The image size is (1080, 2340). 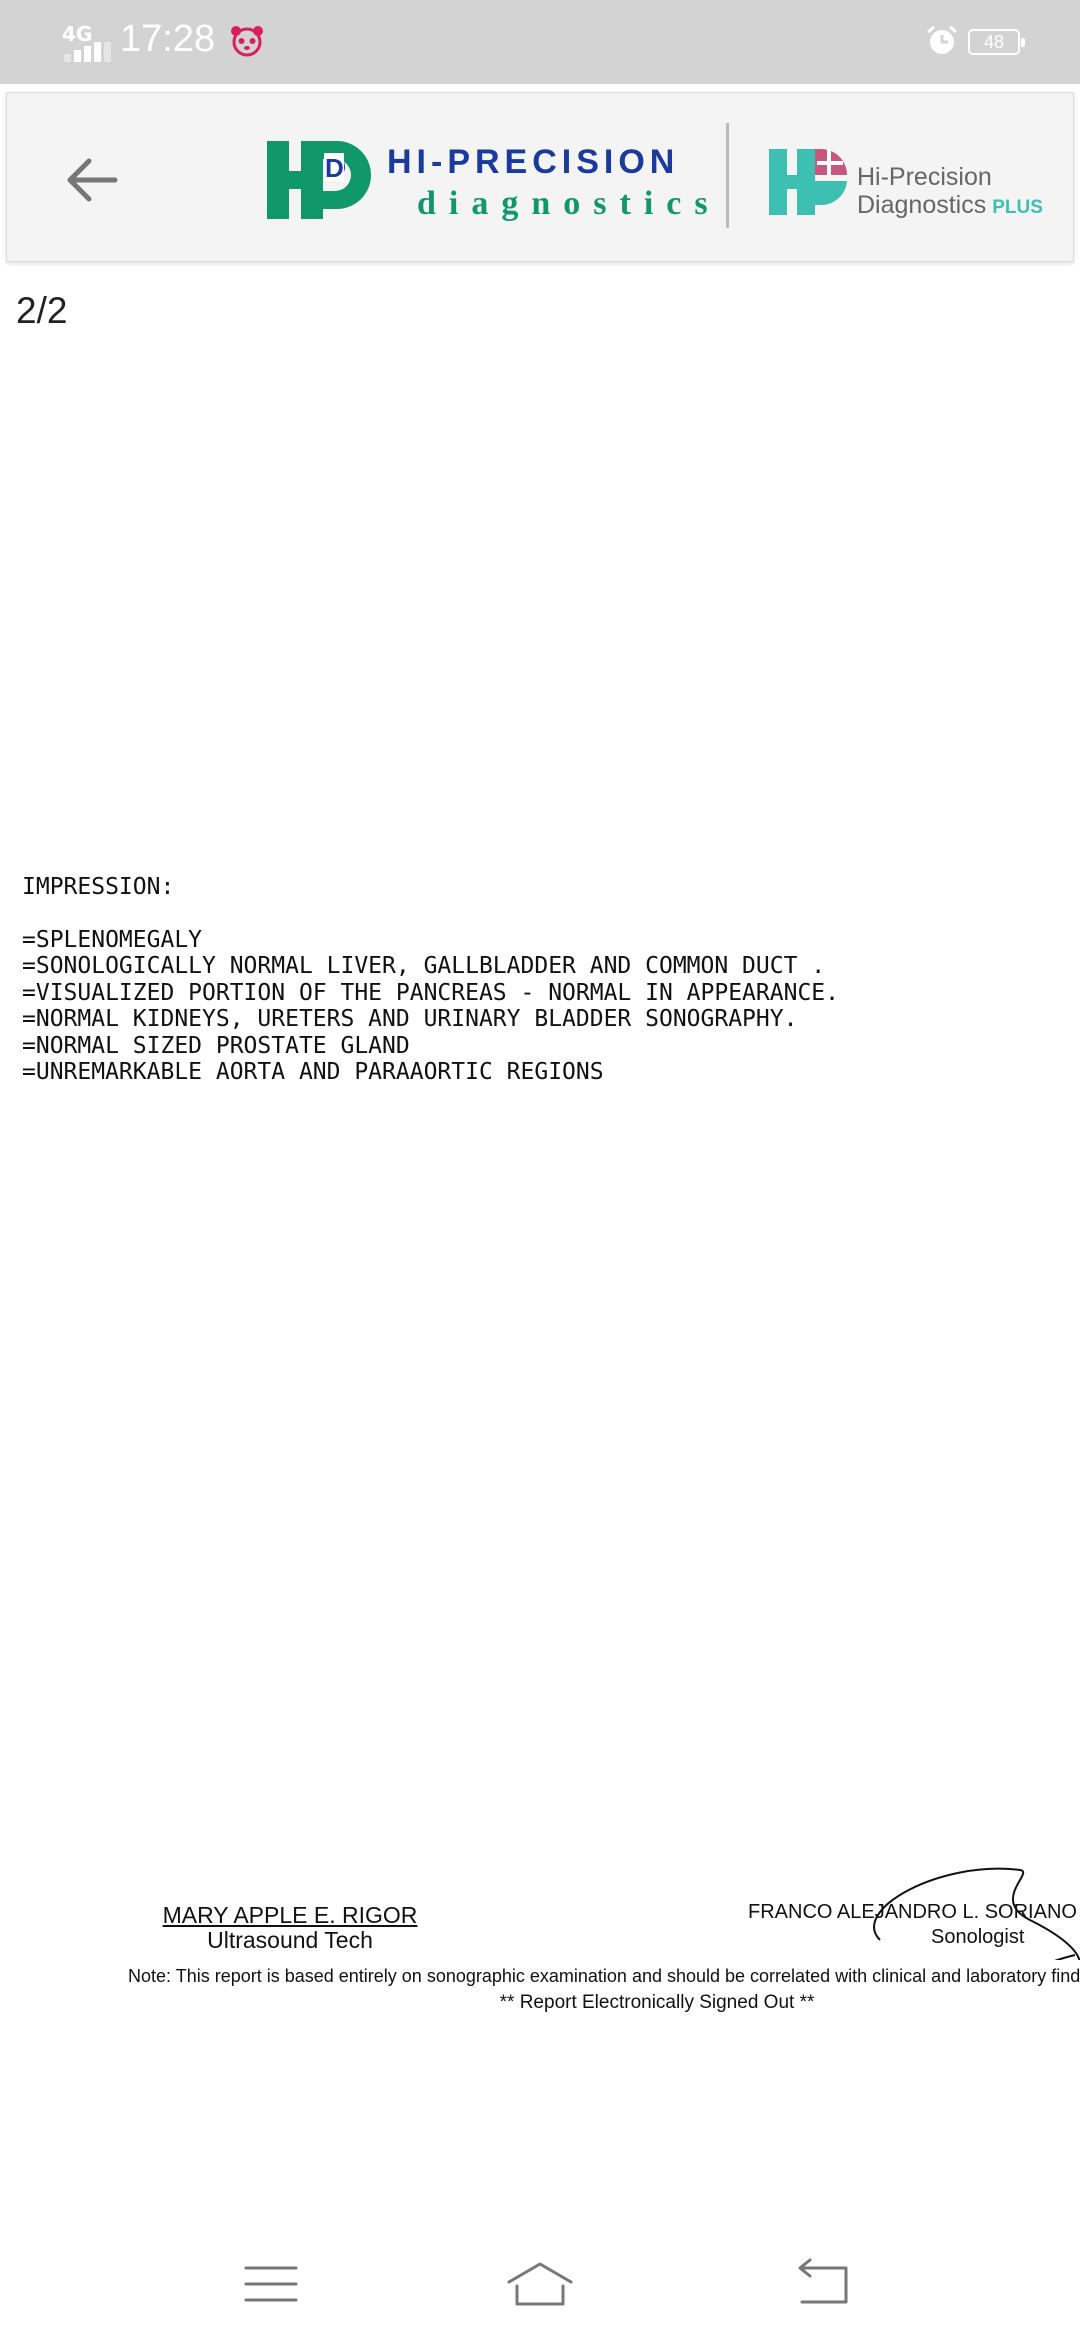 I want to click on plus-brand-line2: Diagnostics PLUS, so click(x=950, y=205).